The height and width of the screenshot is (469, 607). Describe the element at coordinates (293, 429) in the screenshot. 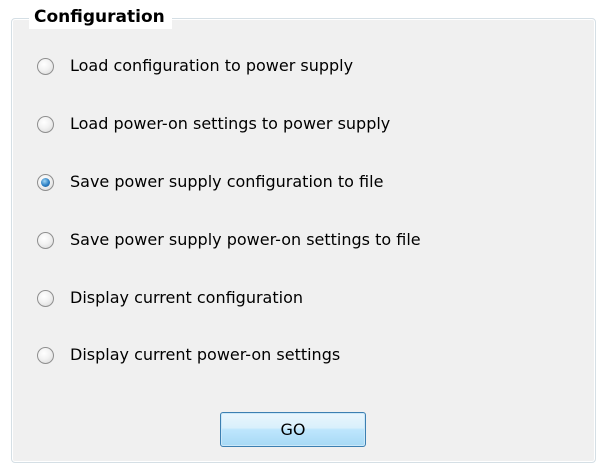

I see `go-button: GO` at that location.